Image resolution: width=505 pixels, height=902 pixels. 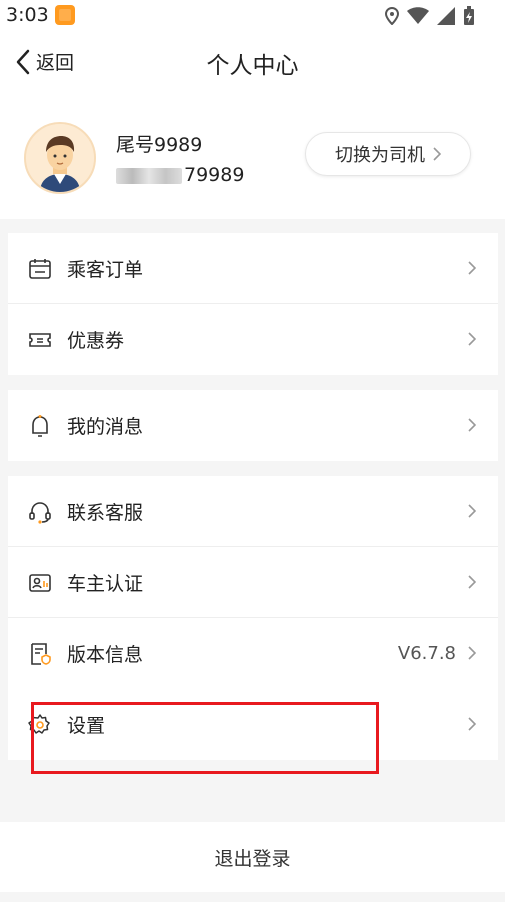 What do you see at coordinates (105, 655) in the screenshot?
I see `menu-item-label: 版本信息` at bounding box center [105, 655].